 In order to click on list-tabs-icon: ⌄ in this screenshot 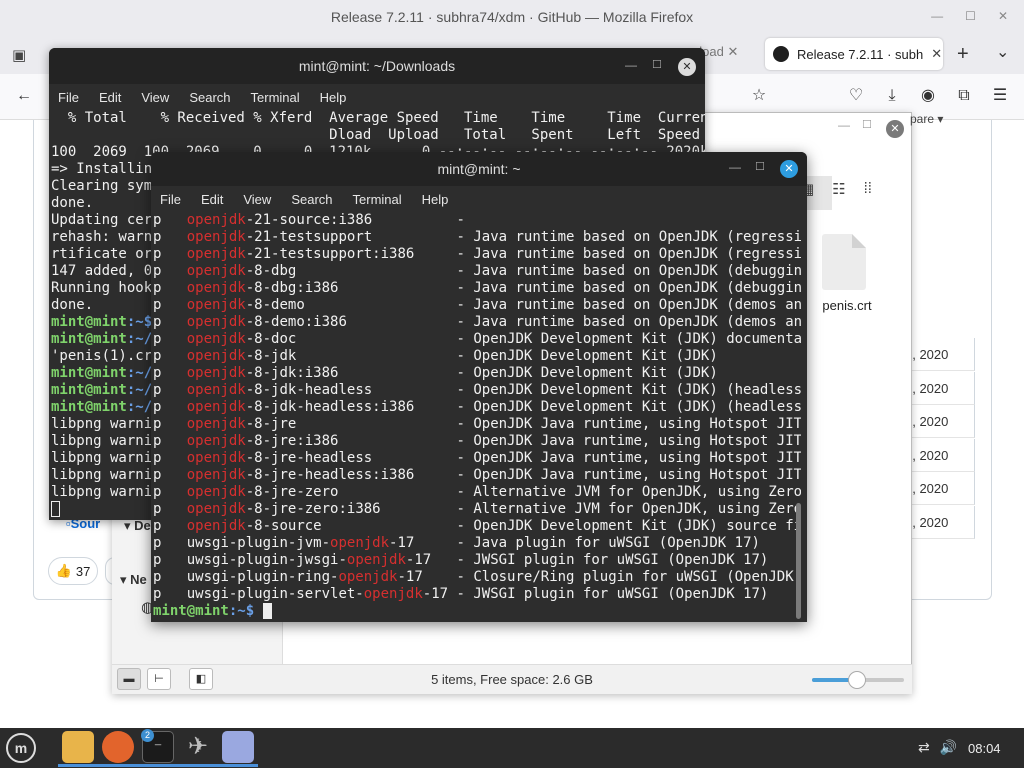, I will do `click(1002, 52)`.